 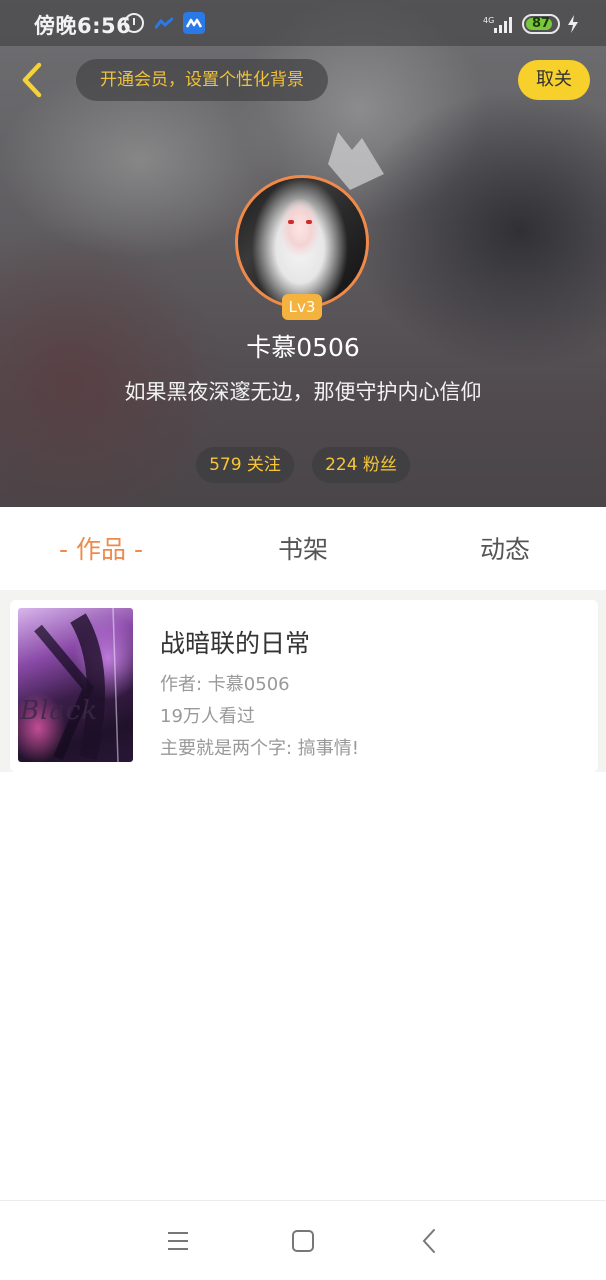 I want to click on level-badge: Lv3, so click(x=302, y=307).